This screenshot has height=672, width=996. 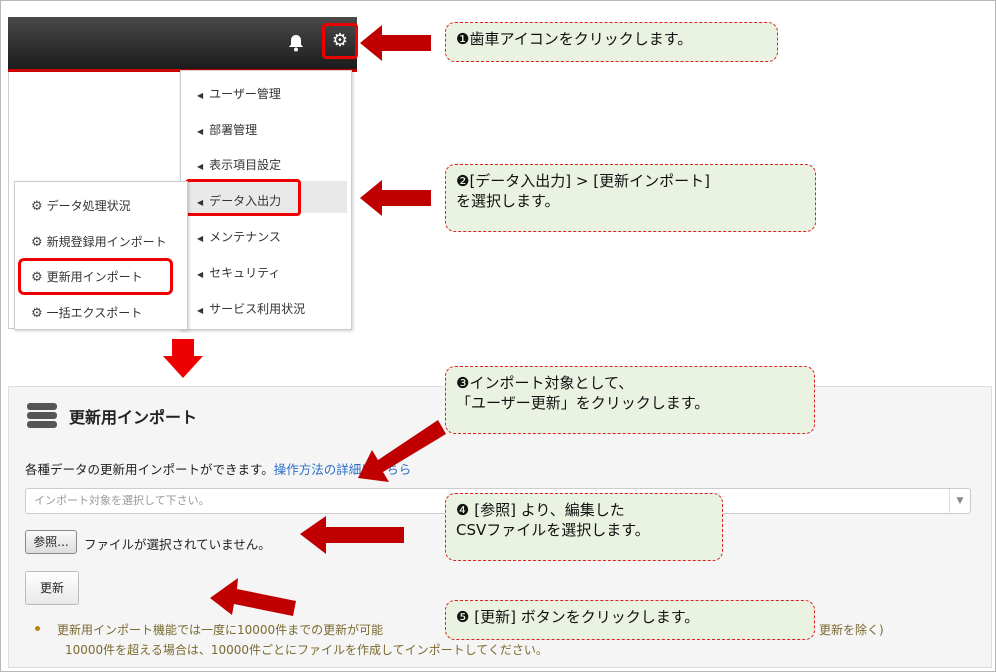 I want to click on app-header: ⚙, so click(x=183, y=44).